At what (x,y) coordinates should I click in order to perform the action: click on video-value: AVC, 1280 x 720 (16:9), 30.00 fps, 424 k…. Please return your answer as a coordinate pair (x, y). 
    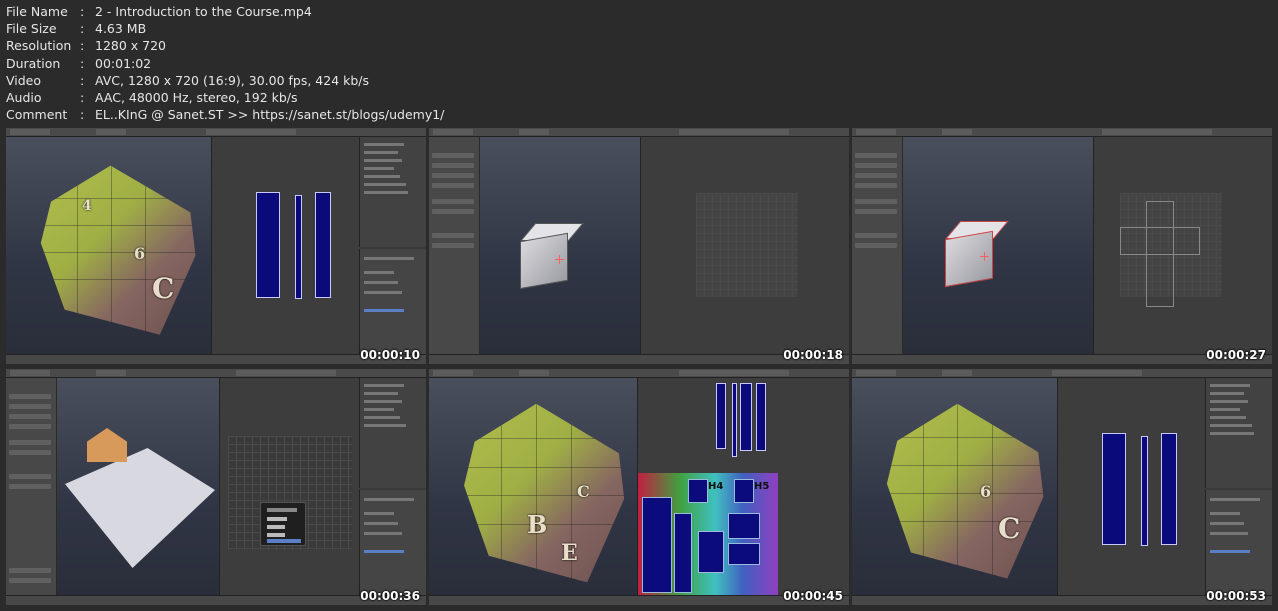
    Looking at the image, I should click on (232, 80).